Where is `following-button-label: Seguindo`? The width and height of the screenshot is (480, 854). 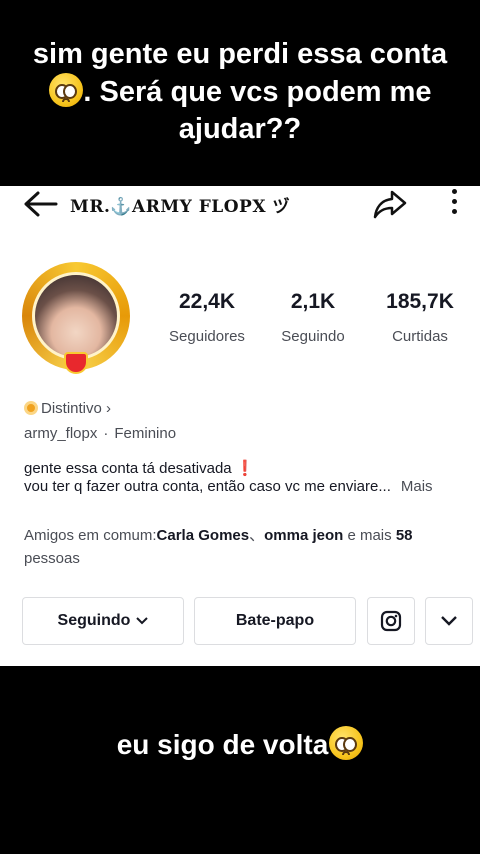 following-button-label: Seguindo is located at coordinates (94, 620).